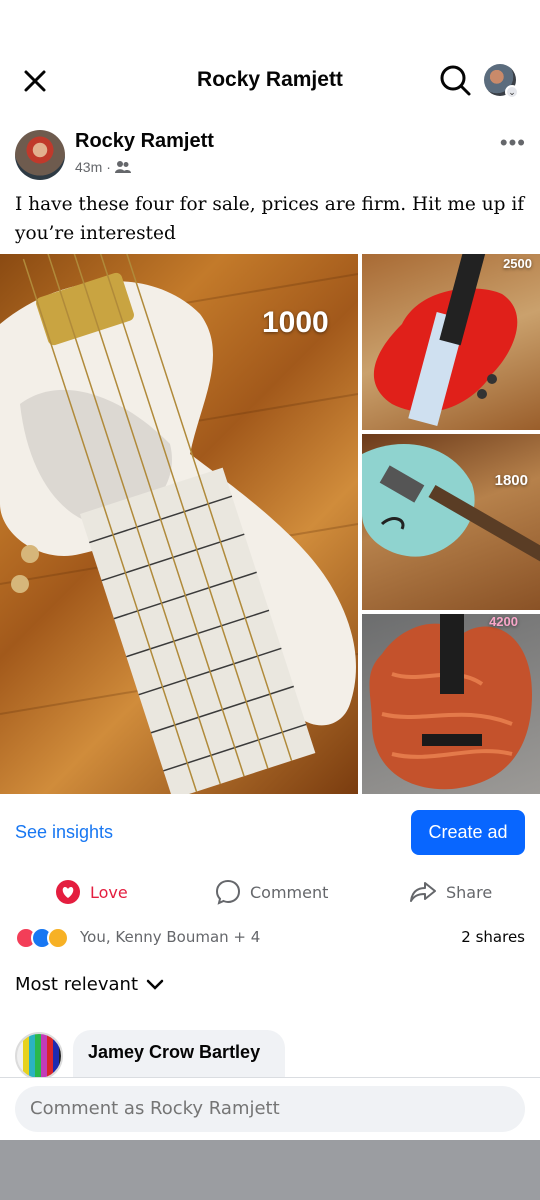 This screenshot has height=1200, width=540. I want to click on comment-item: Jamey Crow Bartley, so click(270, 1054).